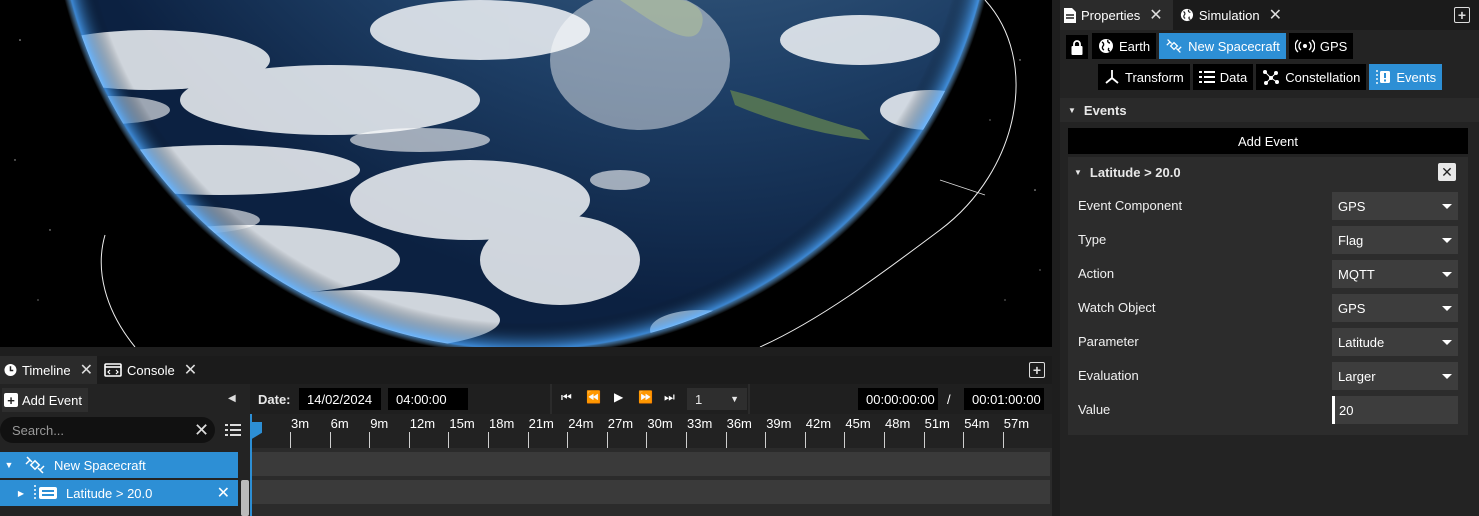 Image resolution: width=1479 pixels, height=516 pixels. Describe the element at coordinates (1447, 172) in the screenshot. I see `delete-event-button: ✕` at that location.